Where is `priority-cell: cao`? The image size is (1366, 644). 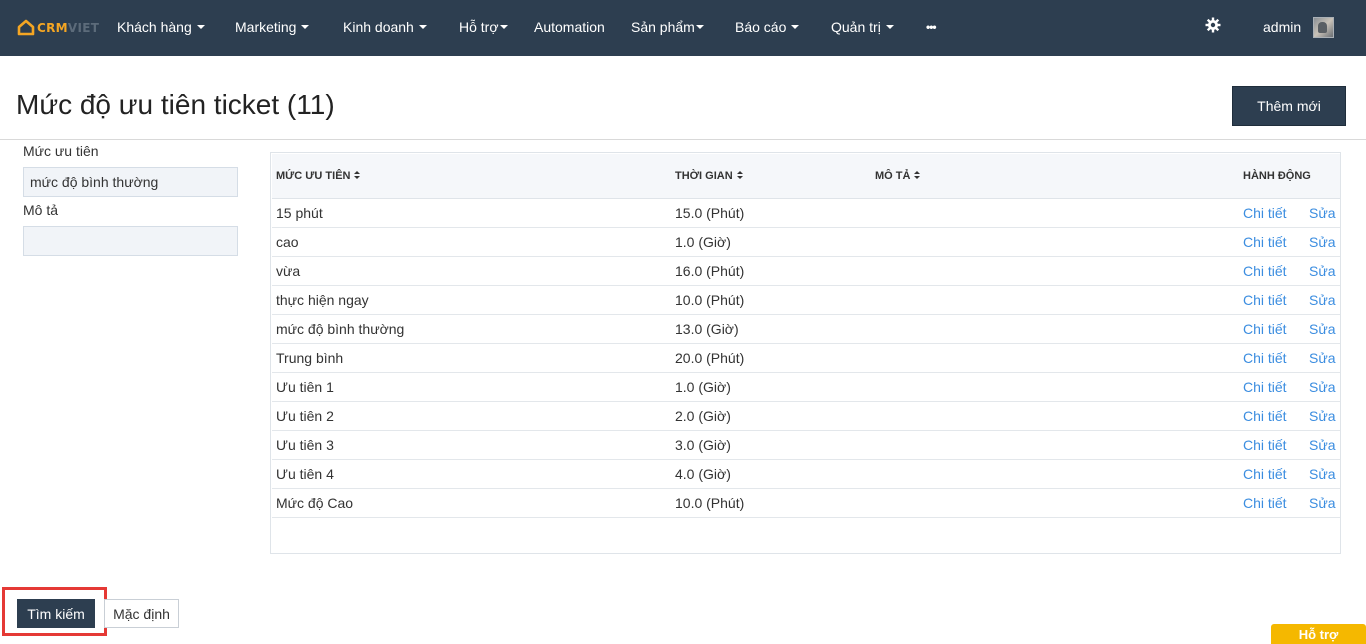 priority-cell: cao is located at coordinates (287, 242).